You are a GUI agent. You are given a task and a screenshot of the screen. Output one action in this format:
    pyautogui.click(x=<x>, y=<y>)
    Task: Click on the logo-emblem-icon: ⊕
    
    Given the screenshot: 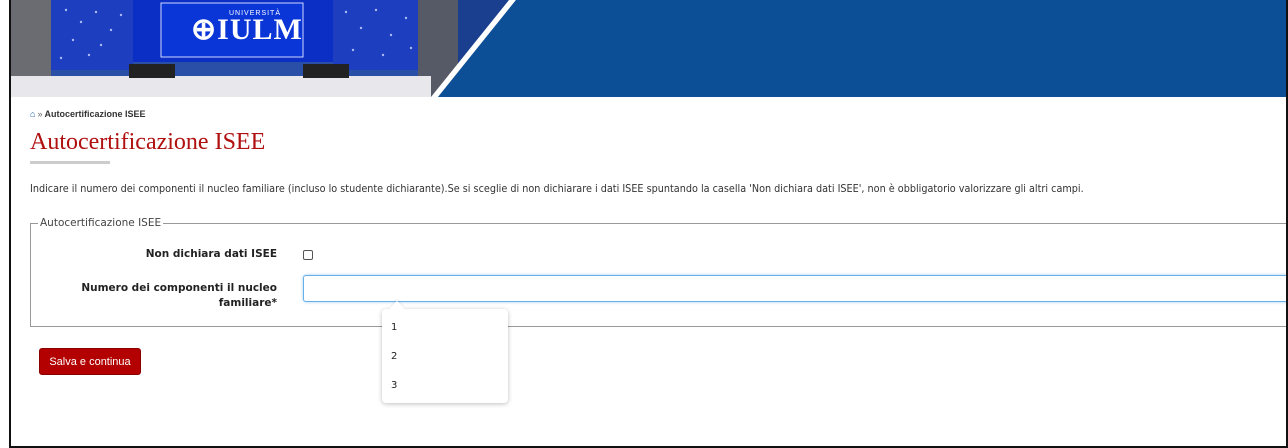 What is the action you would take?
    pyautogui.click(x=204, y=29)
    